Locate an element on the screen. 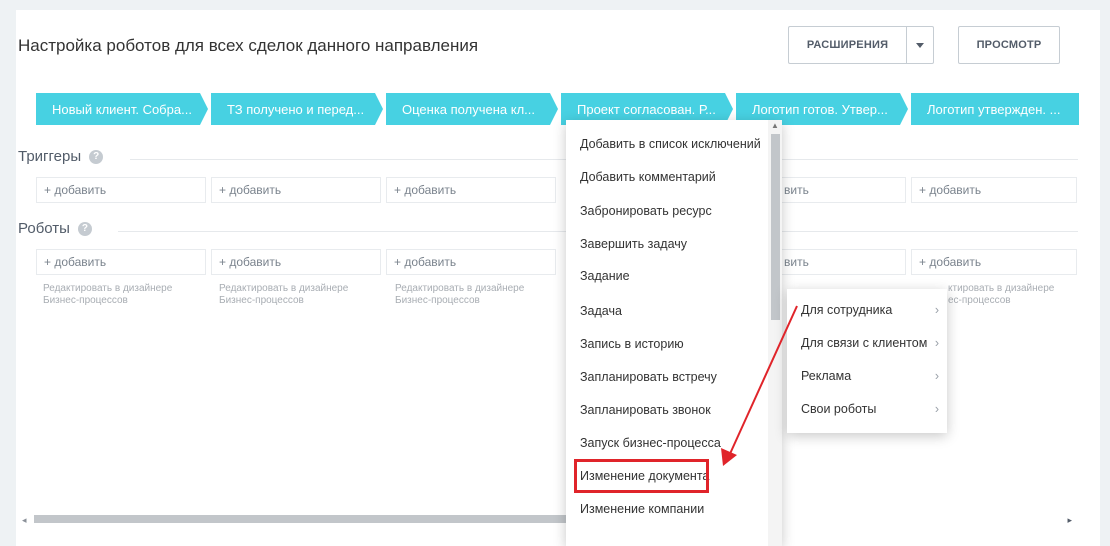 The width and height of the screenshot is (1110, 546). add-robot-1: + добавить is located at coordinates (121, 262).